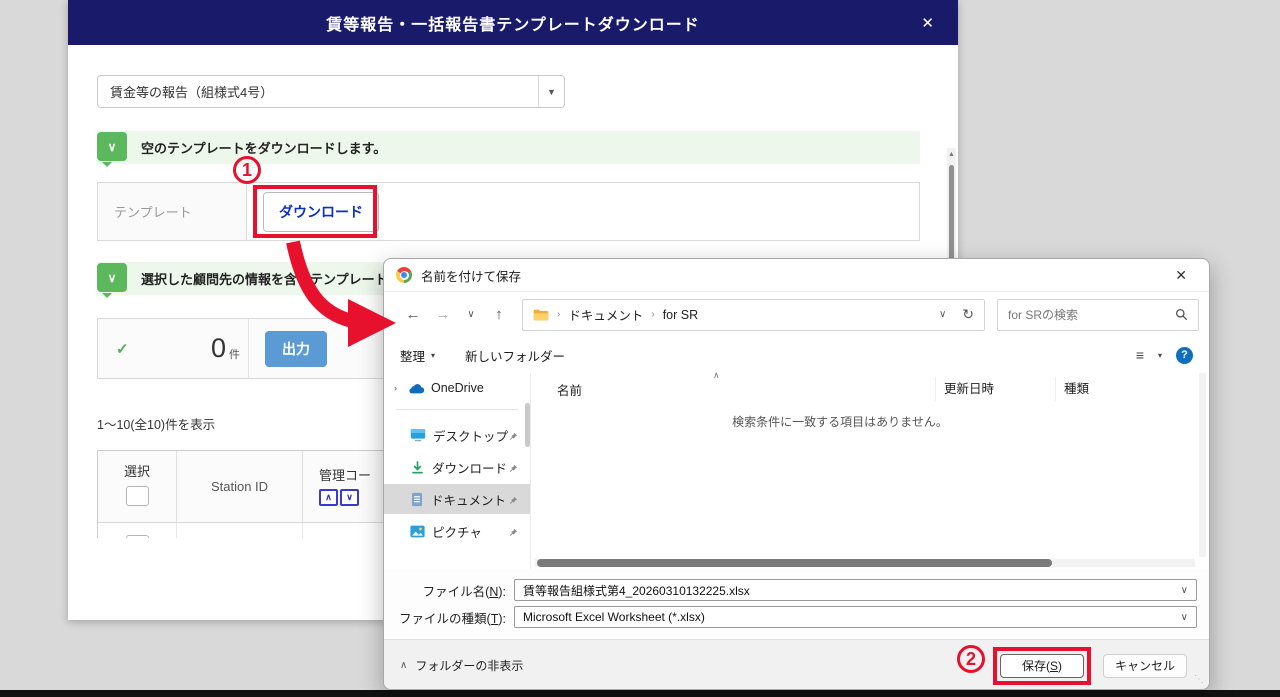 The image size is (1280, 697). What do you see at coordinates (513, 25) in the screenshot?
I see `modal-title: 賃等報告・一括報告書テンプレートダウンロード` at bounding box center [513, 25].